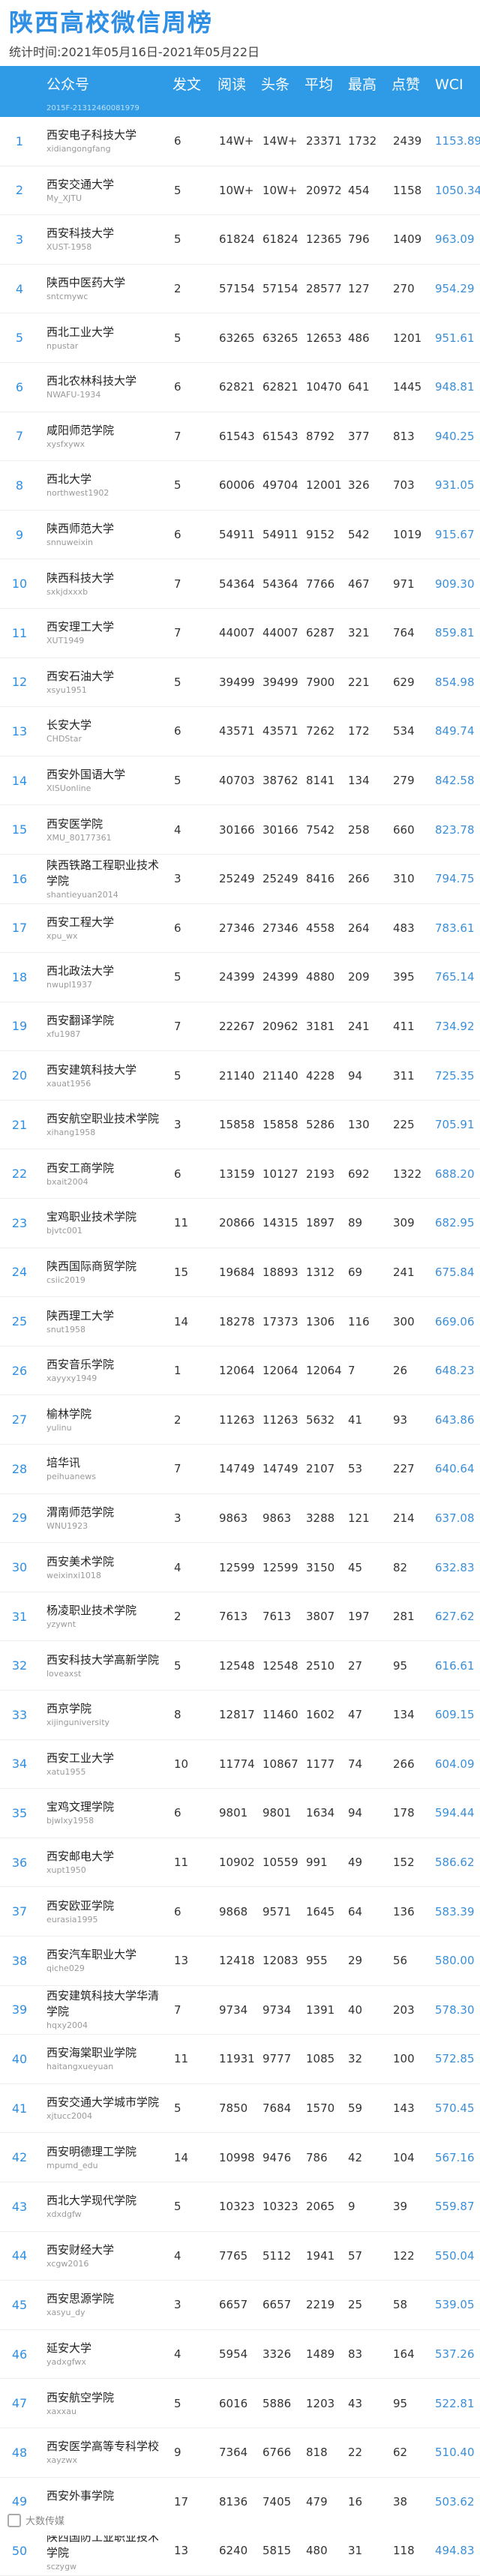 Image resolution: width=480 pixels, height=2576 pixels. Describe the element at coordinates (355, 1961) in the screenshot. I see `max-cell: 29` at that location.